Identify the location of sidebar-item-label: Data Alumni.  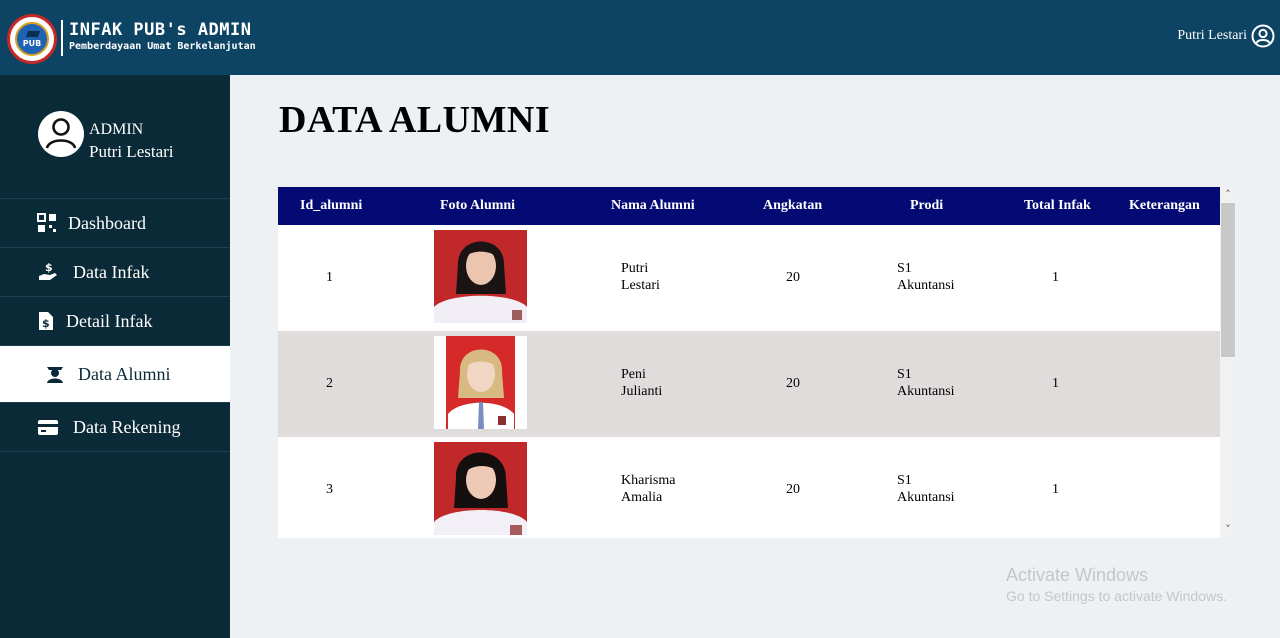
(124, 374).